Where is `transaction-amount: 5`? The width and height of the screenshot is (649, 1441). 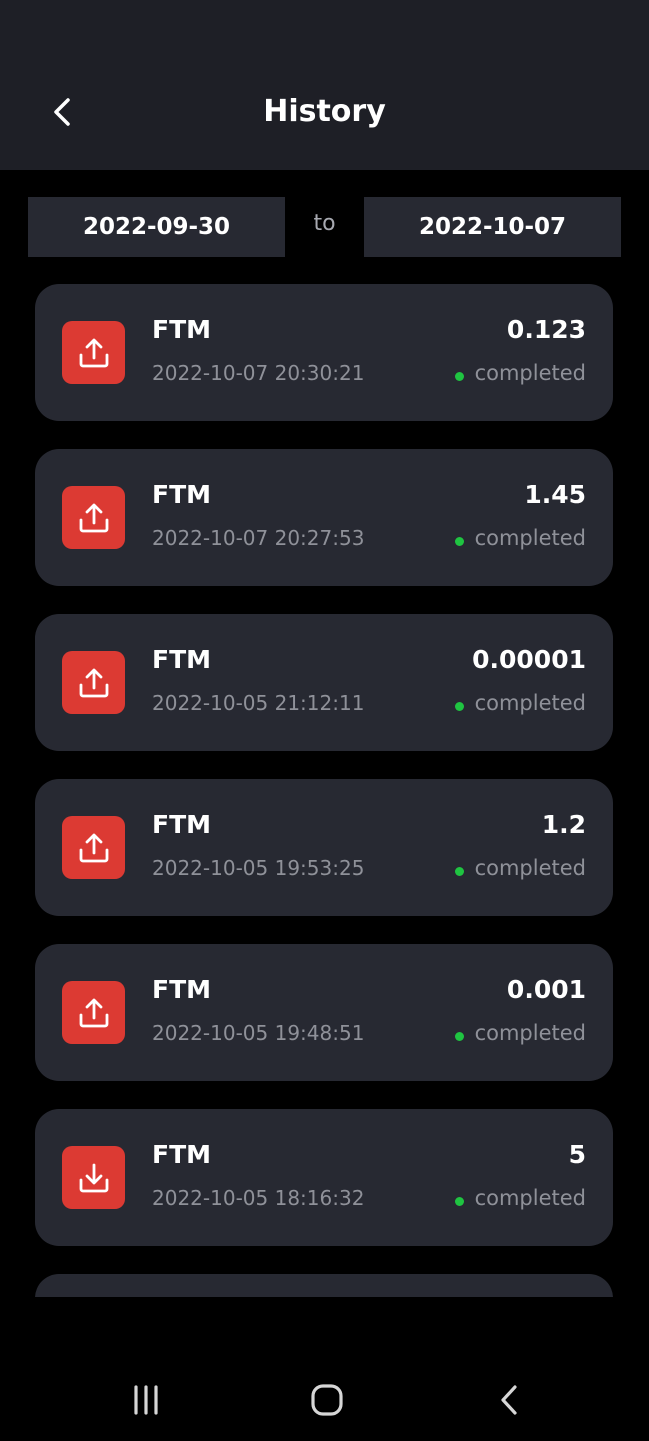 transaction-amount: 5 is located at coordinates (577, 1154).